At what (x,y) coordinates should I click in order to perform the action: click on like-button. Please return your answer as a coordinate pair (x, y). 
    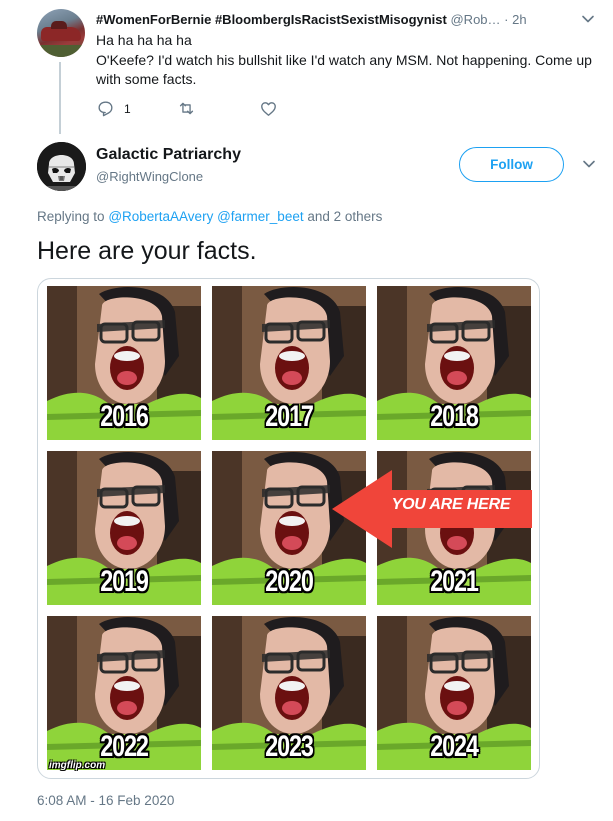
    Looking at the image, I should click on (273, 108).